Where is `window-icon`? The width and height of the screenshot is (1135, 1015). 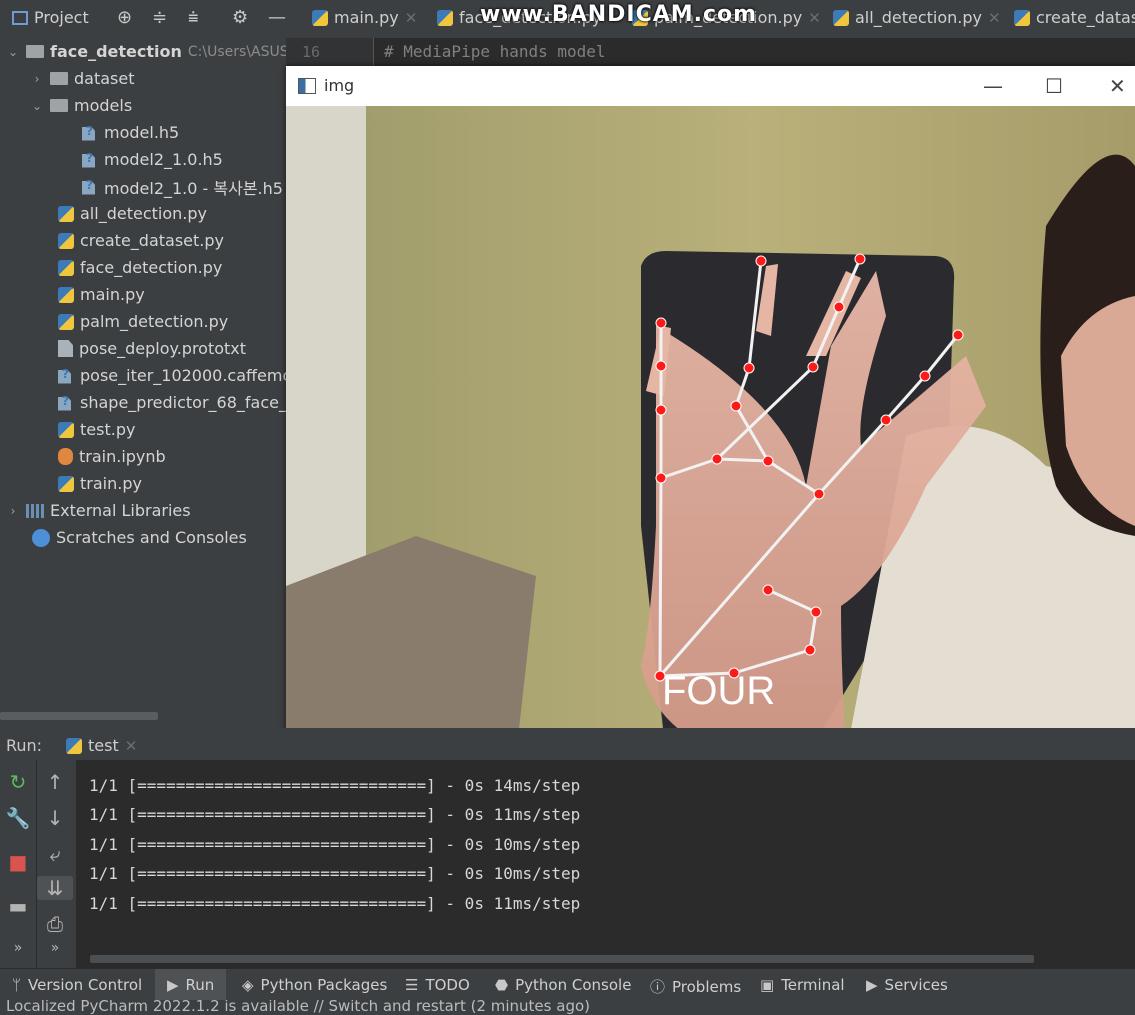 window-icon is located at coordinates (307, 85).